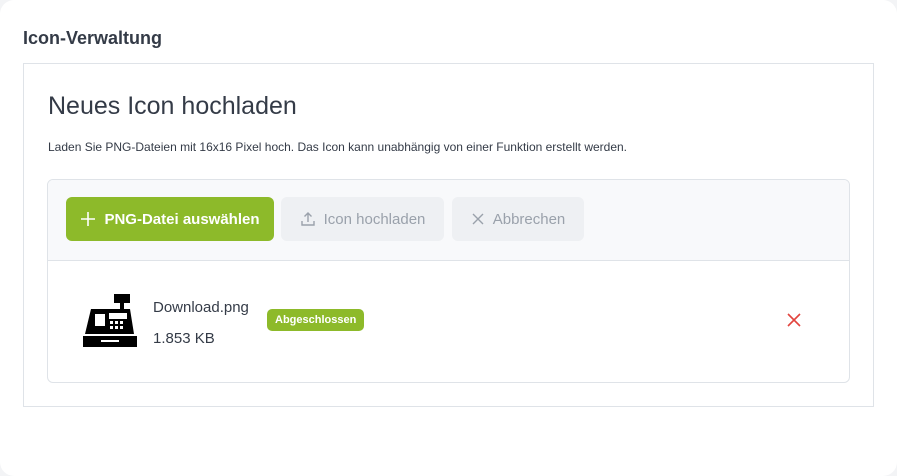  What do you see at coordinates (308, 219) in the screenshot?
I see `upload-icon` at bounding box center [308, 219].